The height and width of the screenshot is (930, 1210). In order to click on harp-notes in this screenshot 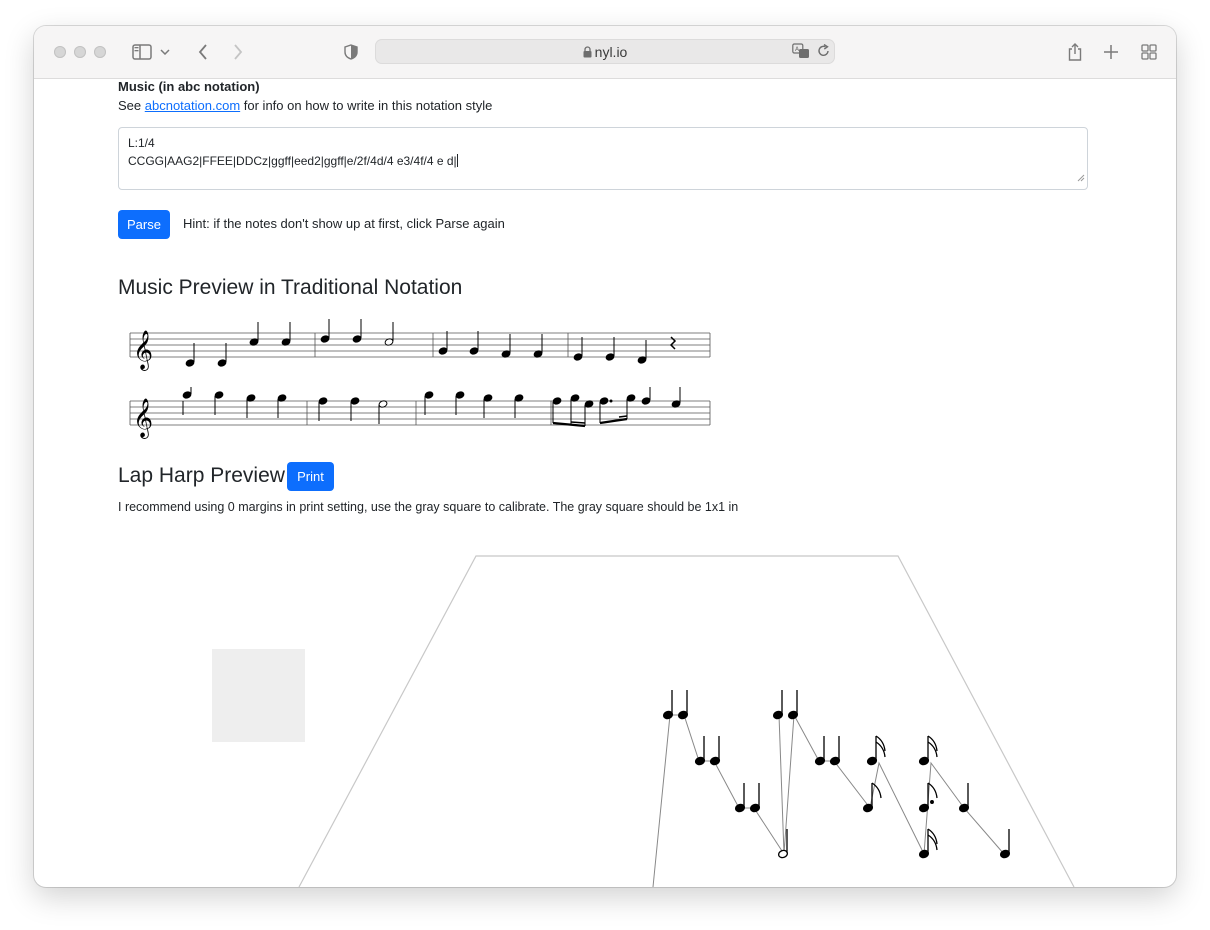, I will do `click(836, 774)`.